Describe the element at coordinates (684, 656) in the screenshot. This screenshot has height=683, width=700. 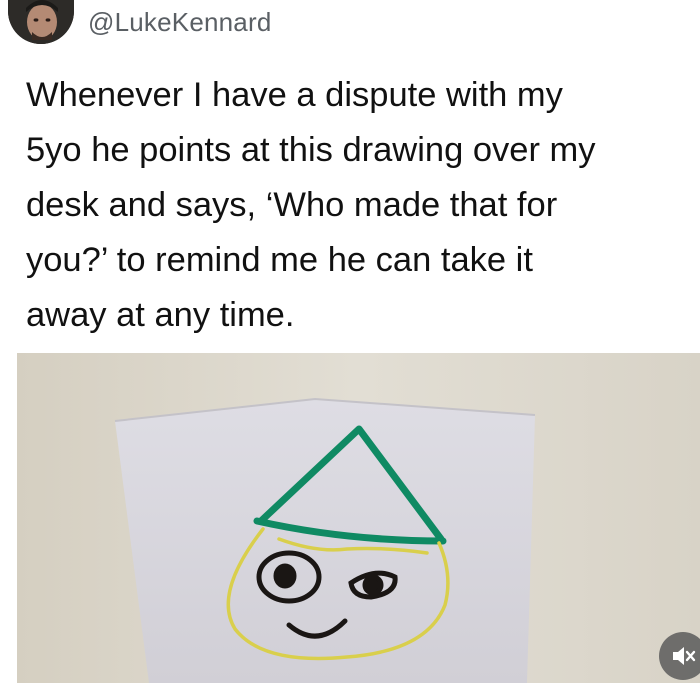
I see `speaker-muted-icon` at that location.